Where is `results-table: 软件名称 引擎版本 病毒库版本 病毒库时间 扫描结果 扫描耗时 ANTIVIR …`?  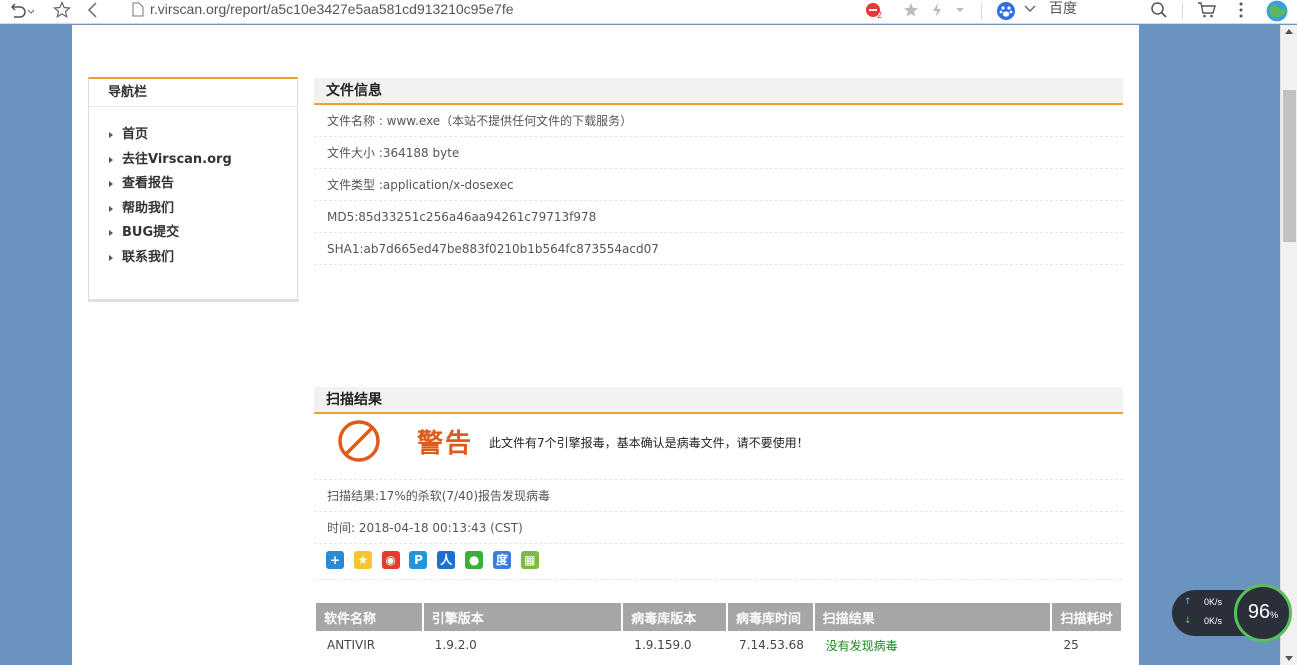 results-table: 软件名称 引擎版本 病毒库版本 病毒库时间 扫描结果 扫描耗时 ANTIVIR … is located at coordinates (718, 631).